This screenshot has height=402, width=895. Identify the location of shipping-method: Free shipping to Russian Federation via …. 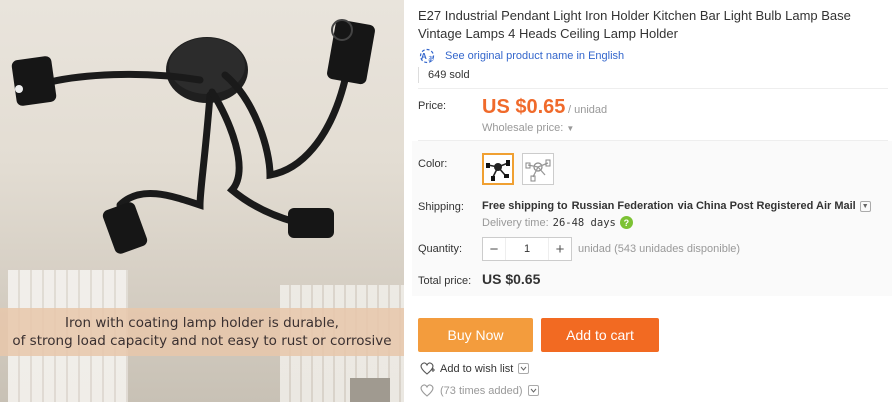
(676, 206).